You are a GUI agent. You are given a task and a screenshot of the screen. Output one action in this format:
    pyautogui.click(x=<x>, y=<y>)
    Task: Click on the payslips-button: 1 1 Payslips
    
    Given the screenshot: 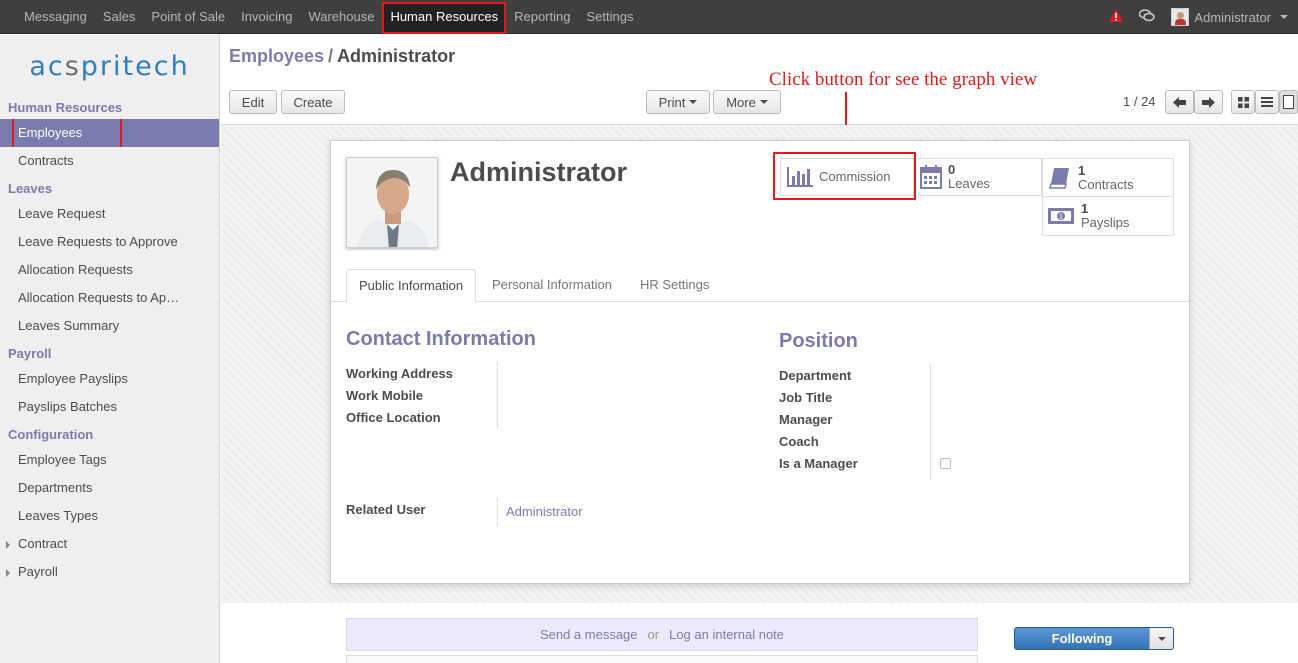 What is the action you would take?
    pyautogui.click(x=1108, y=216)
    